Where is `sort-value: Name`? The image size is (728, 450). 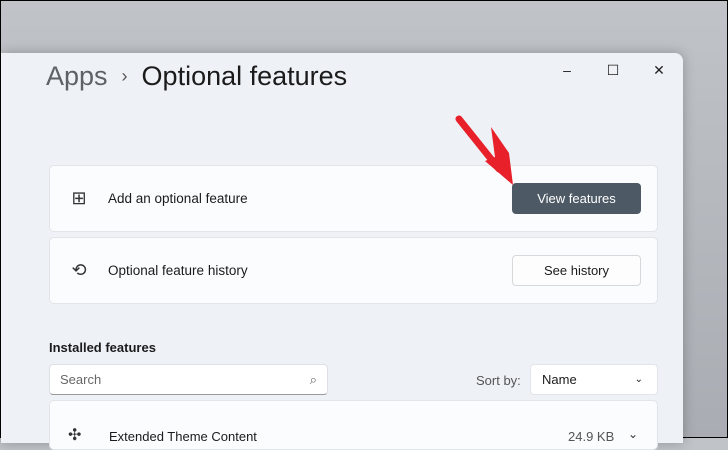 sort-value: Name is located at coordinates (559, 379).